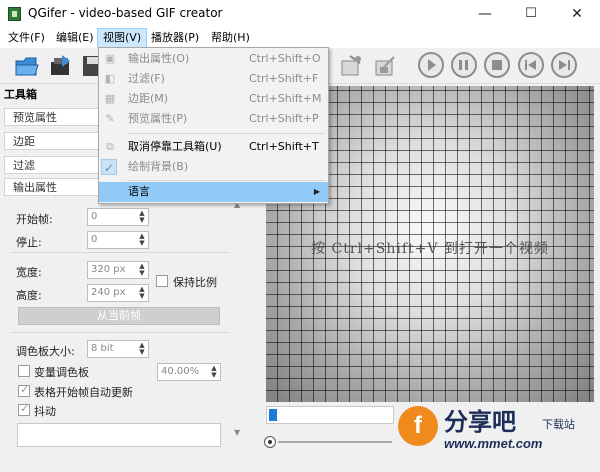 The width and height of the screenshot is (600, 472). What do you see at coordinates (284, 118) in the screenshot?
I see `menu-preview-properties-shortcut: Ctrl+Shift+P` at bounding box center [284, 118].